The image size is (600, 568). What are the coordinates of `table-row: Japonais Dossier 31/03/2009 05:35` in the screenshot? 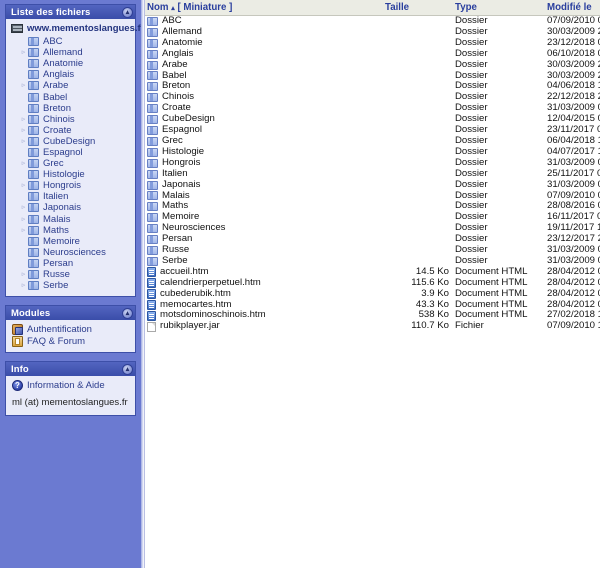 It's located at (372, 185).